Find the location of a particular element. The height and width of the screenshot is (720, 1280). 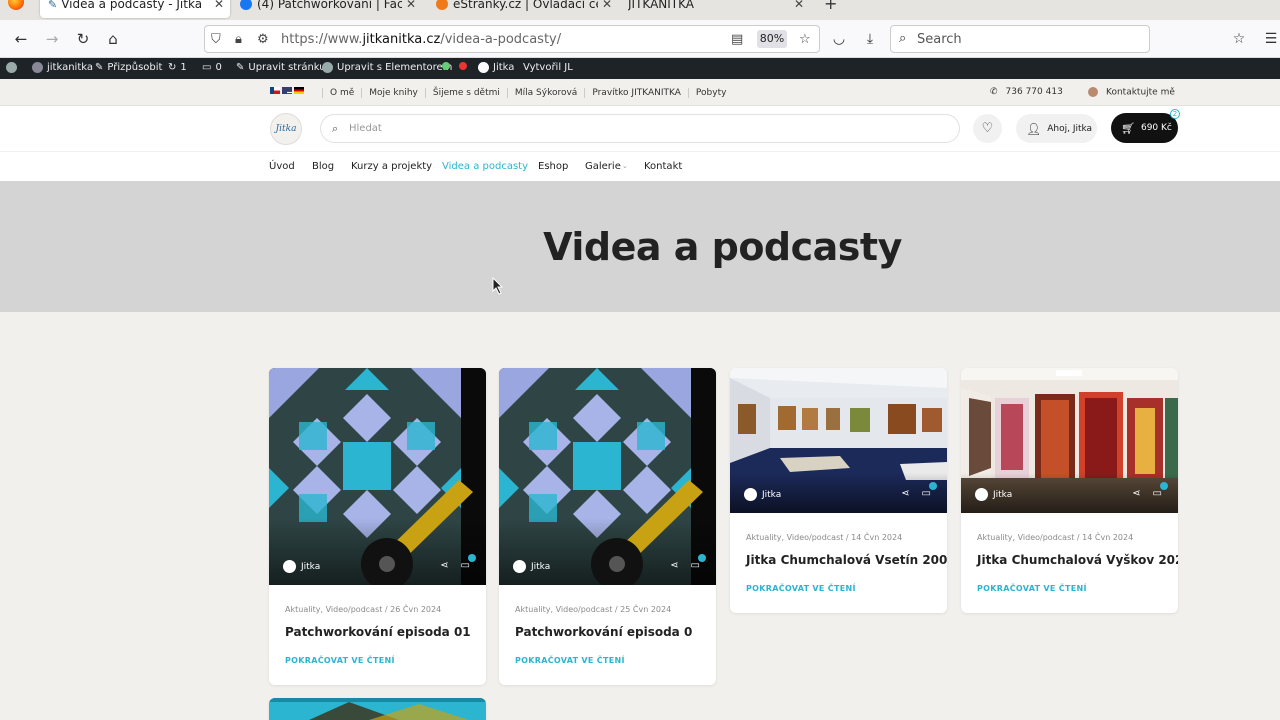

wishlist-heart-icon: ♡ is located at coordinates (987, 128).